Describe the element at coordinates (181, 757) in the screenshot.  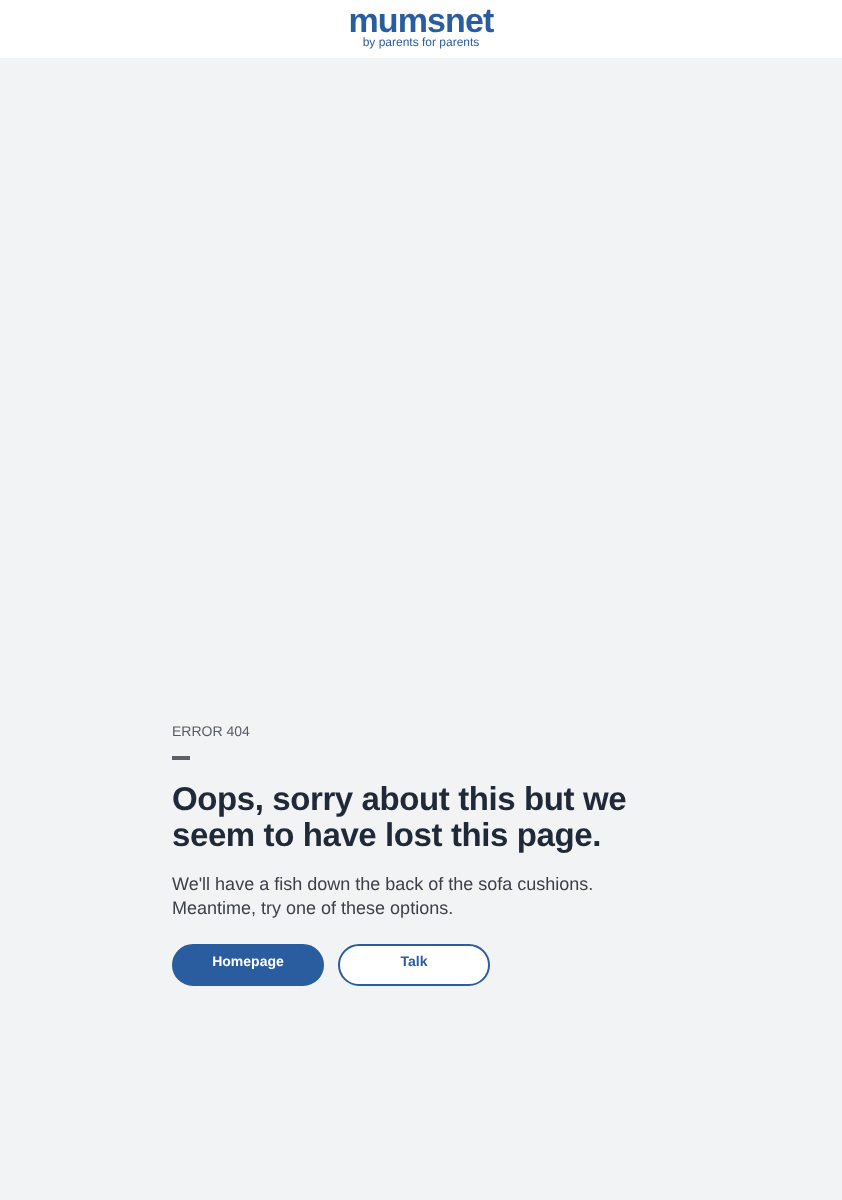
I see `accent-dash` at that location.